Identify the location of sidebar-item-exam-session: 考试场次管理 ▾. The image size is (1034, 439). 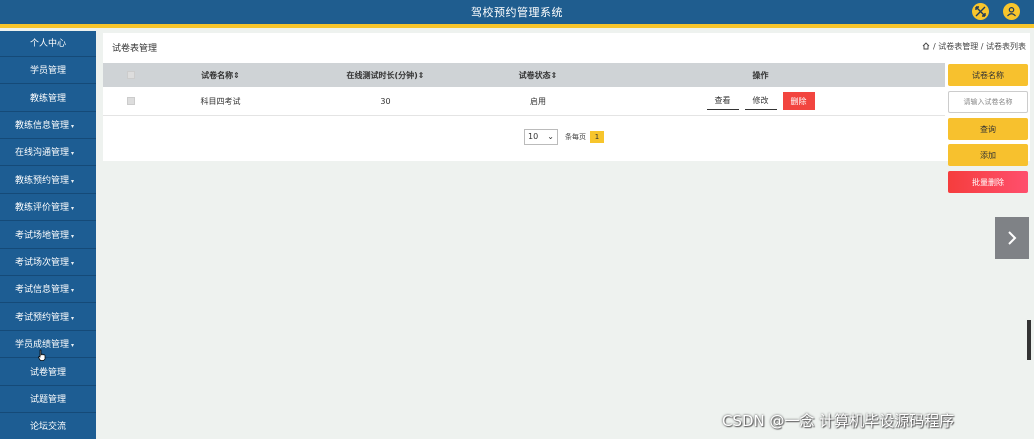
(48, 263).